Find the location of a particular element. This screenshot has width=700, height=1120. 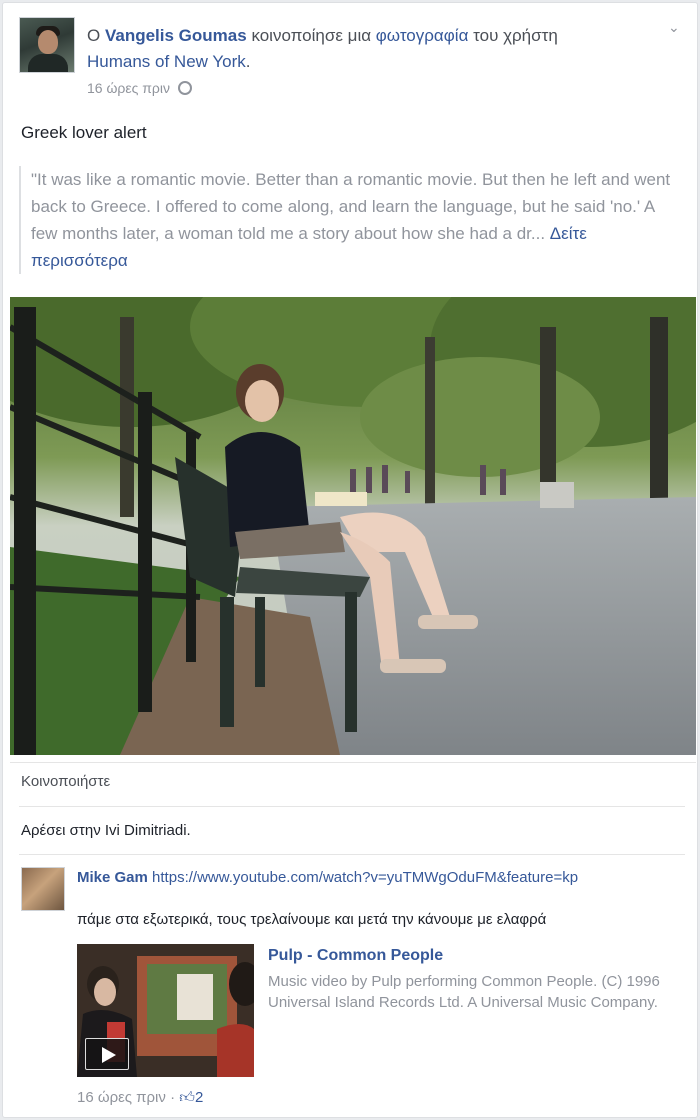

photo-link: φωτογραφία is located at coordinates (422, 35).